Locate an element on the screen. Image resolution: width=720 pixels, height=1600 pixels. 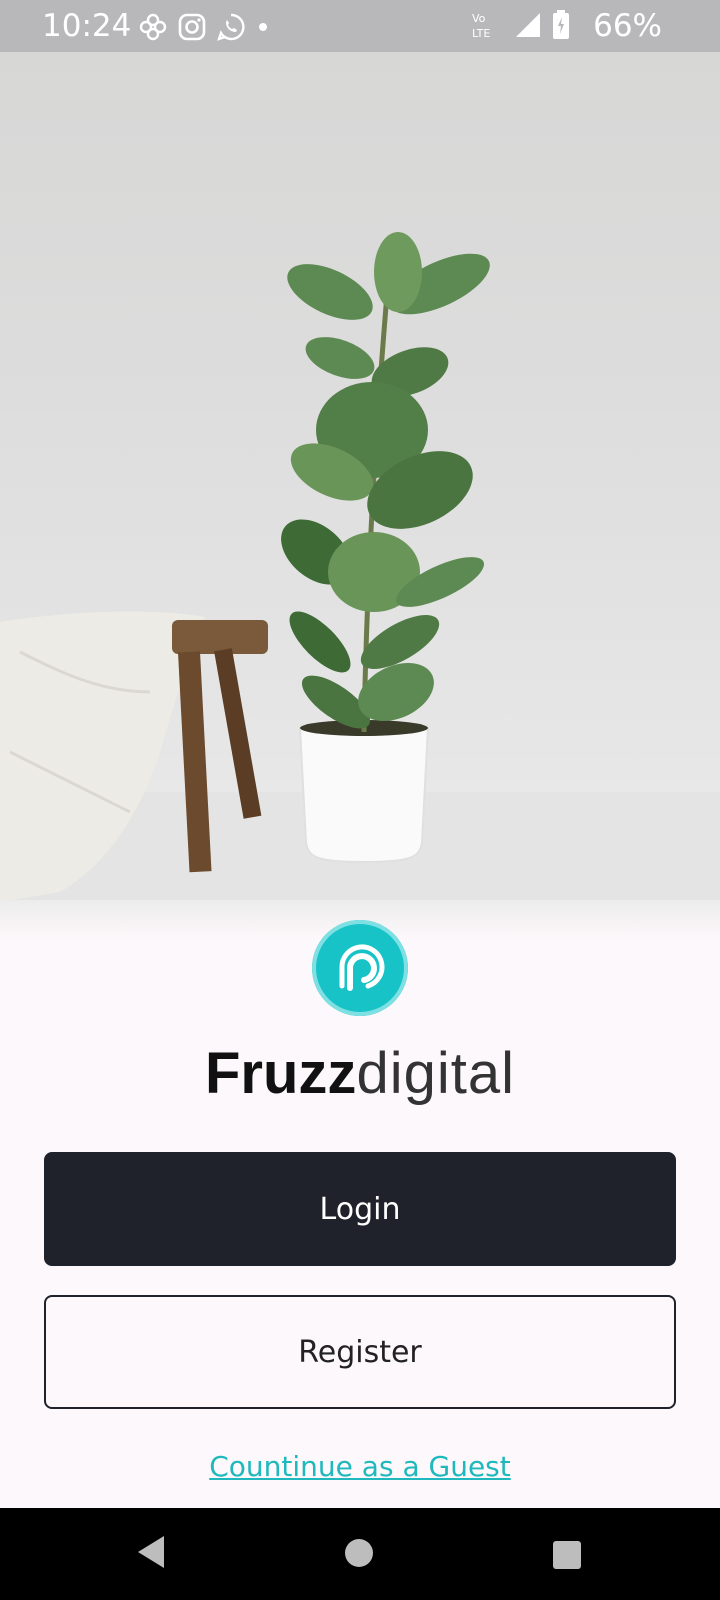
system-navigation-bar is located at coordinates (360, 1554).